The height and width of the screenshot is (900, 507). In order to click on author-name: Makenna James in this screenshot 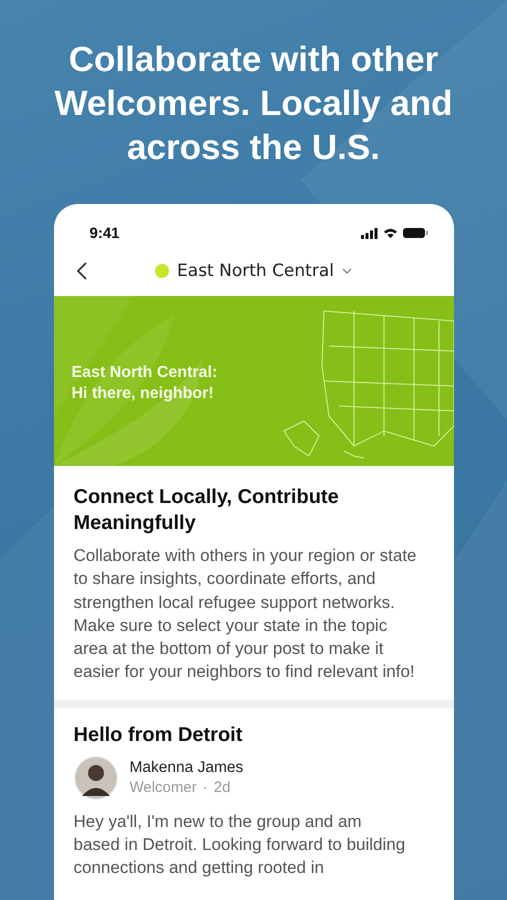, I will do `click(187, 768)`.